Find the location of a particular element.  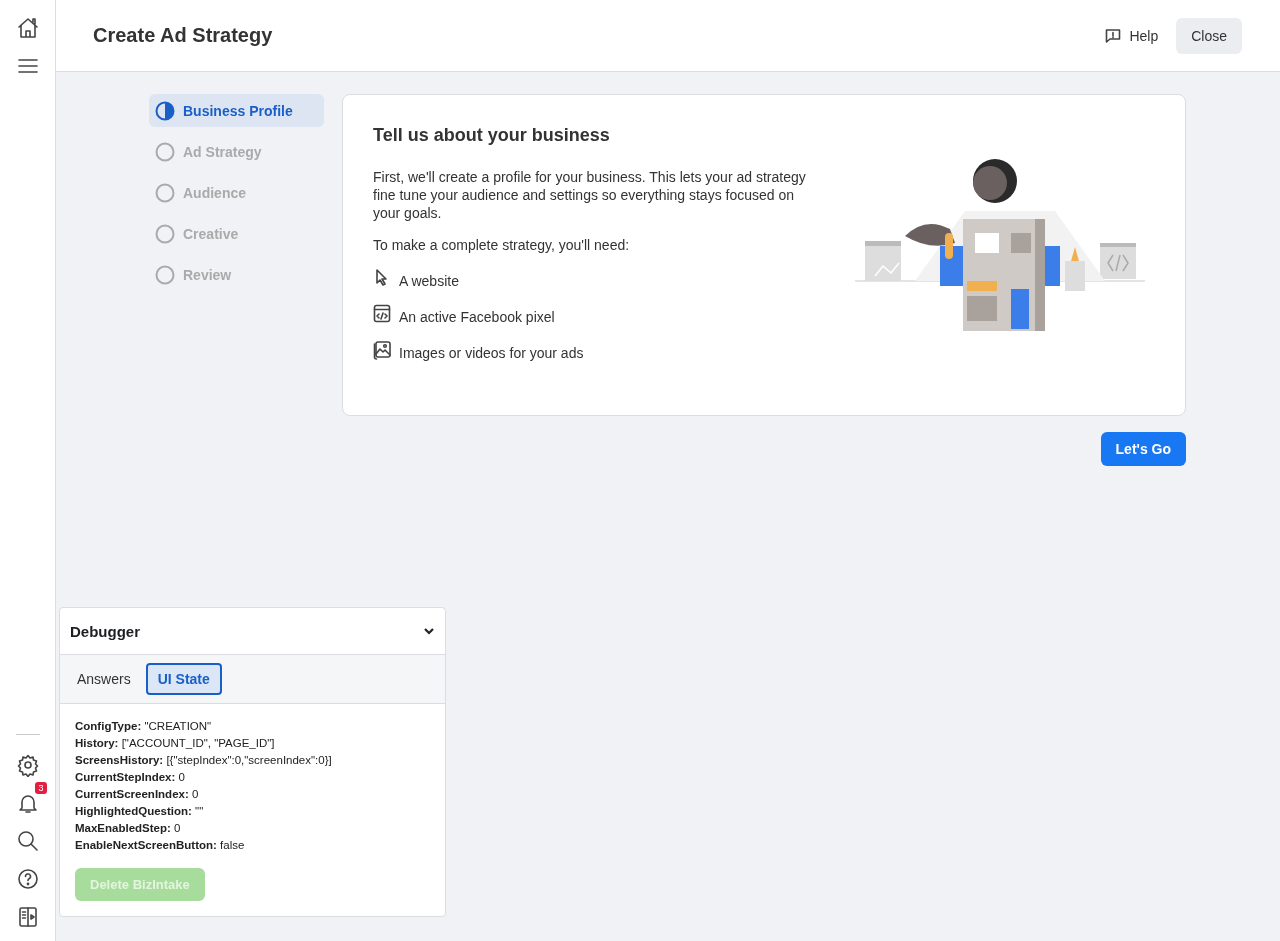

lets-go-button: Let's Go is located at coordinates (1143, 449).